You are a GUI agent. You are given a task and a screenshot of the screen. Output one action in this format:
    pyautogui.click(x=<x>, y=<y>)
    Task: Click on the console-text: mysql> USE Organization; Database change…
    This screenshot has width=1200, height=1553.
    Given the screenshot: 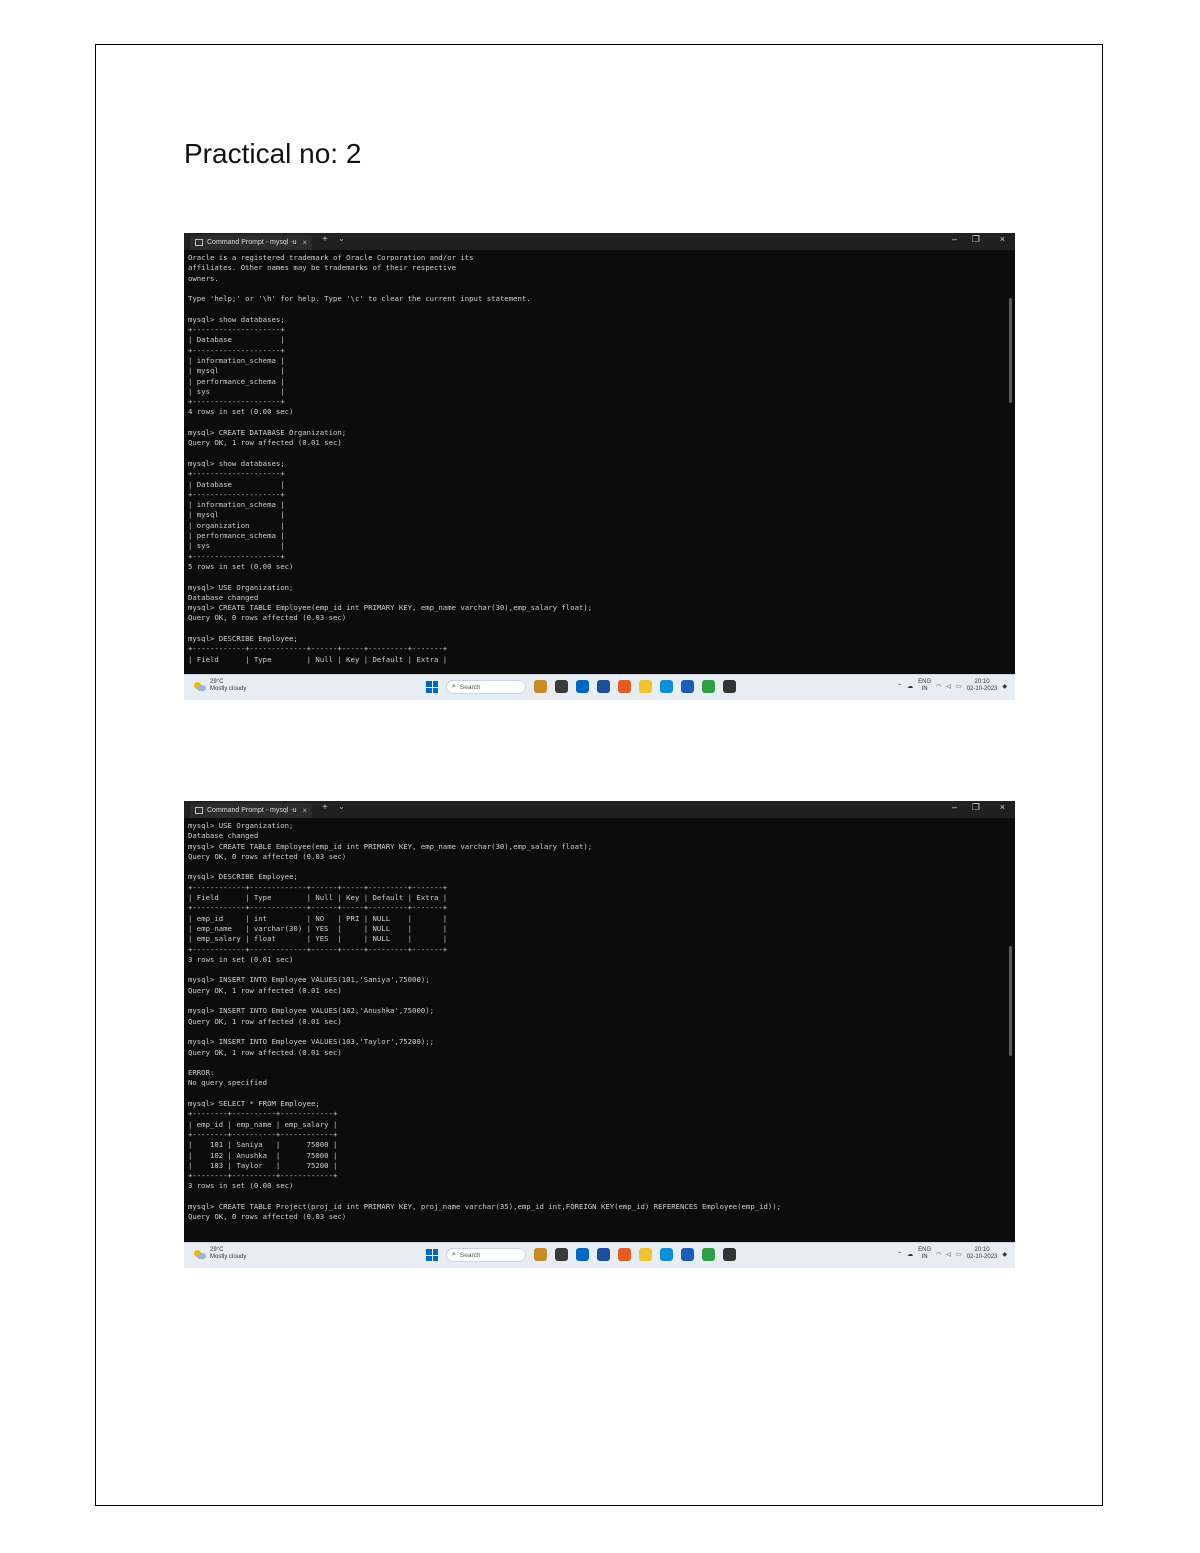 What is the action you would take?
    pyautogui.click(x=485, y=1021)
    